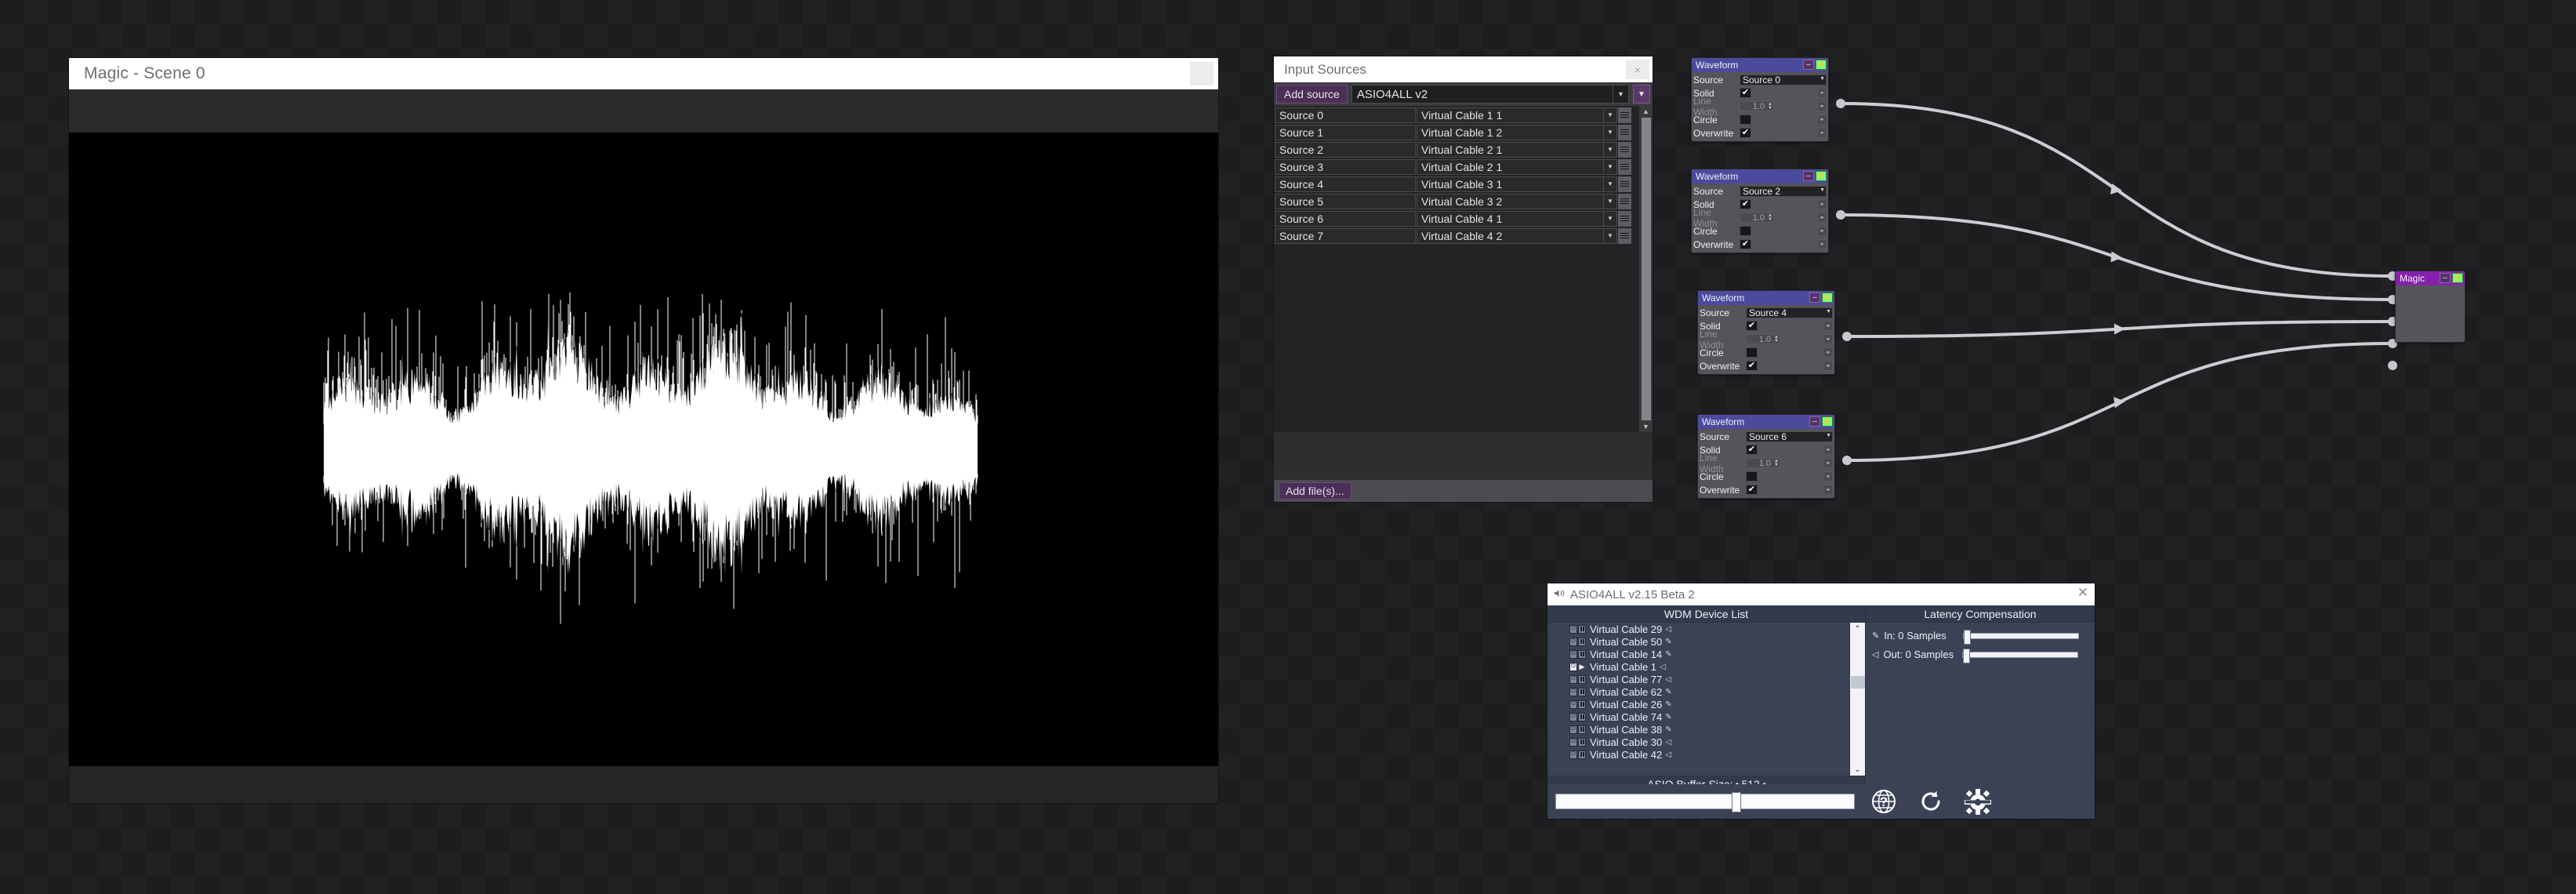 This screenshot has height=894, width=2576. Describe the element at coordinates (1821, 594) in the screenshot. I see `asio-dialog-titlebar: ASIO4ALL v2.15 Beta 2 ✕` at that location.